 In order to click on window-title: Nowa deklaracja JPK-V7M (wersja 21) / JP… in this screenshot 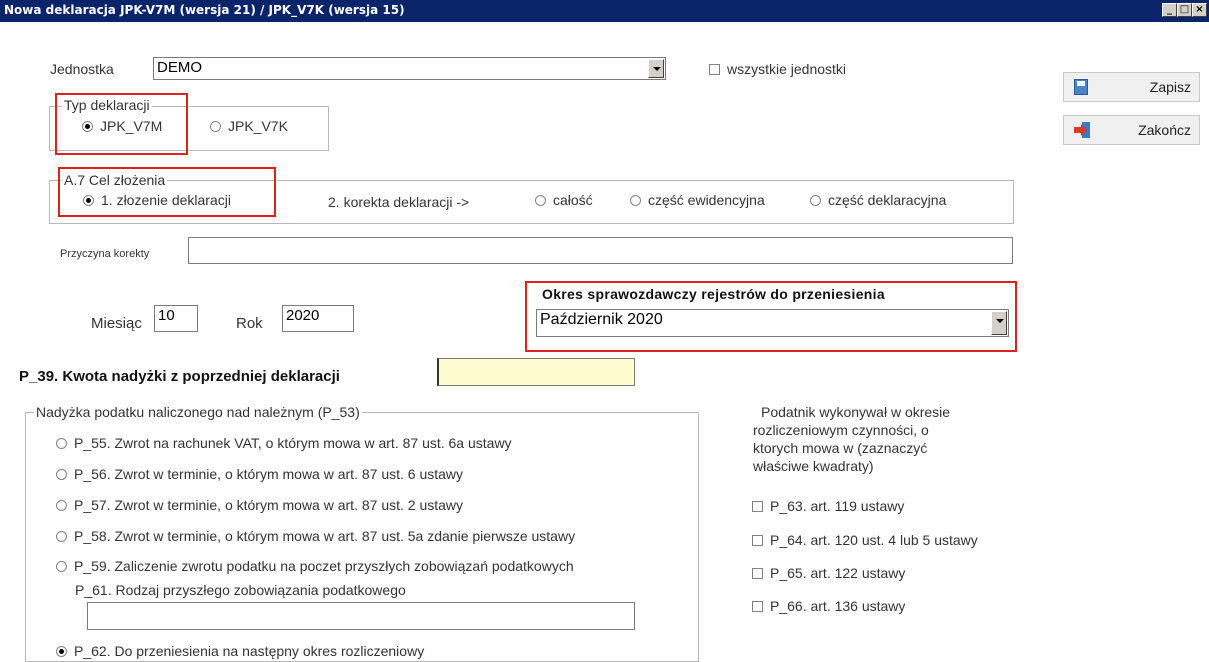, I will do `click(204, 10)`.